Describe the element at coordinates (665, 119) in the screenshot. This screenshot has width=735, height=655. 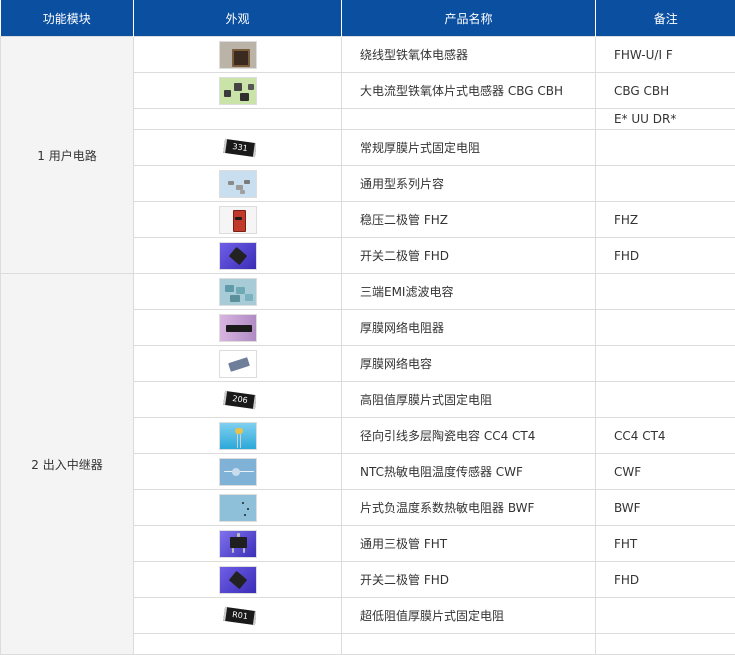
I see `product-note: E* UU DR*` at that location.